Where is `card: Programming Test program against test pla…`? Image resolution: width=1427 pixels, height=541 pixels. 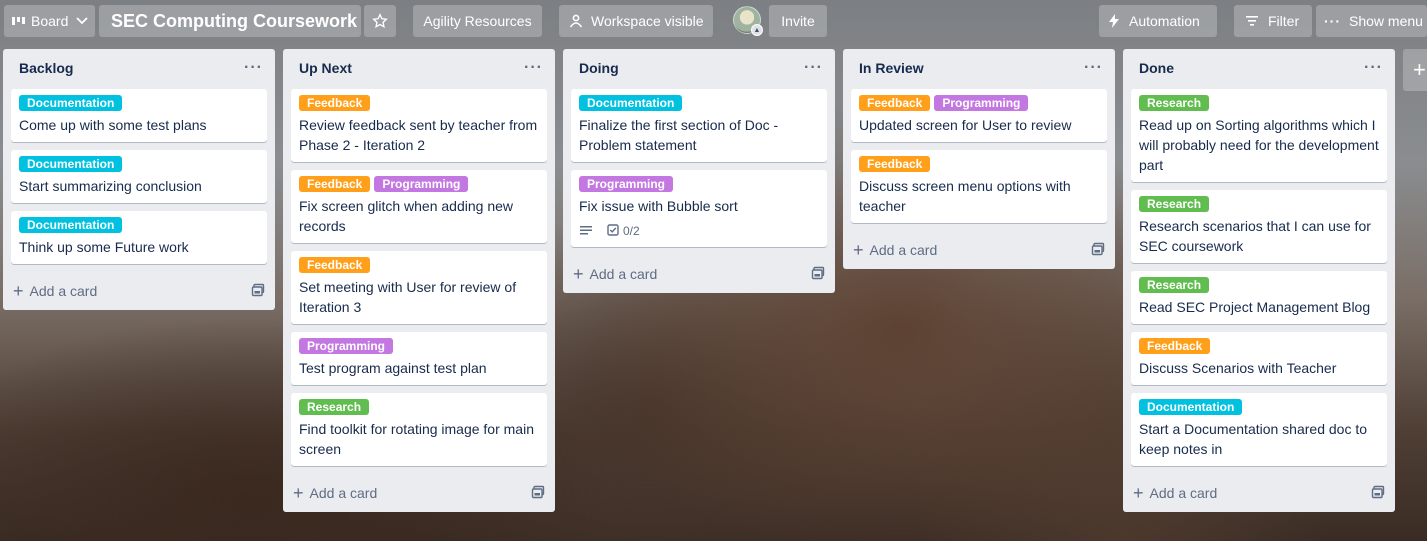
card: Programming Test program against test pla… is located at coordinates (419, 358).